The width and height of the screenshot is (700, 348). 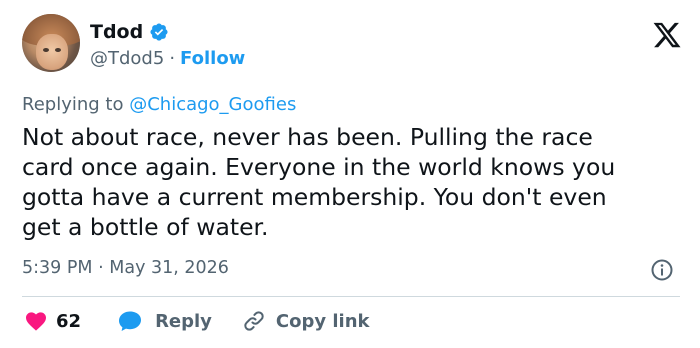 What do you see at coordinates (254, 321) in the screenshot?
I see `link-icon` at bounding box center [254, 321].